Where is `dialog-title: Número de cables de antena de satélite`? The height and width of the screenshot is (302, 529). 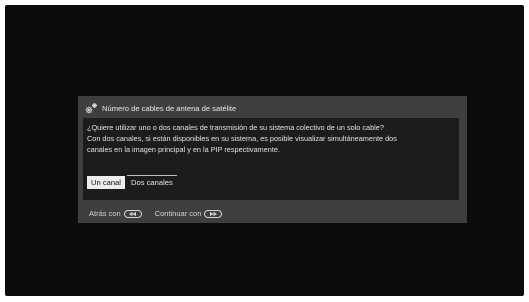
dialog-title: Número de cables de antena de satélite is located at coordinates (169, 108).